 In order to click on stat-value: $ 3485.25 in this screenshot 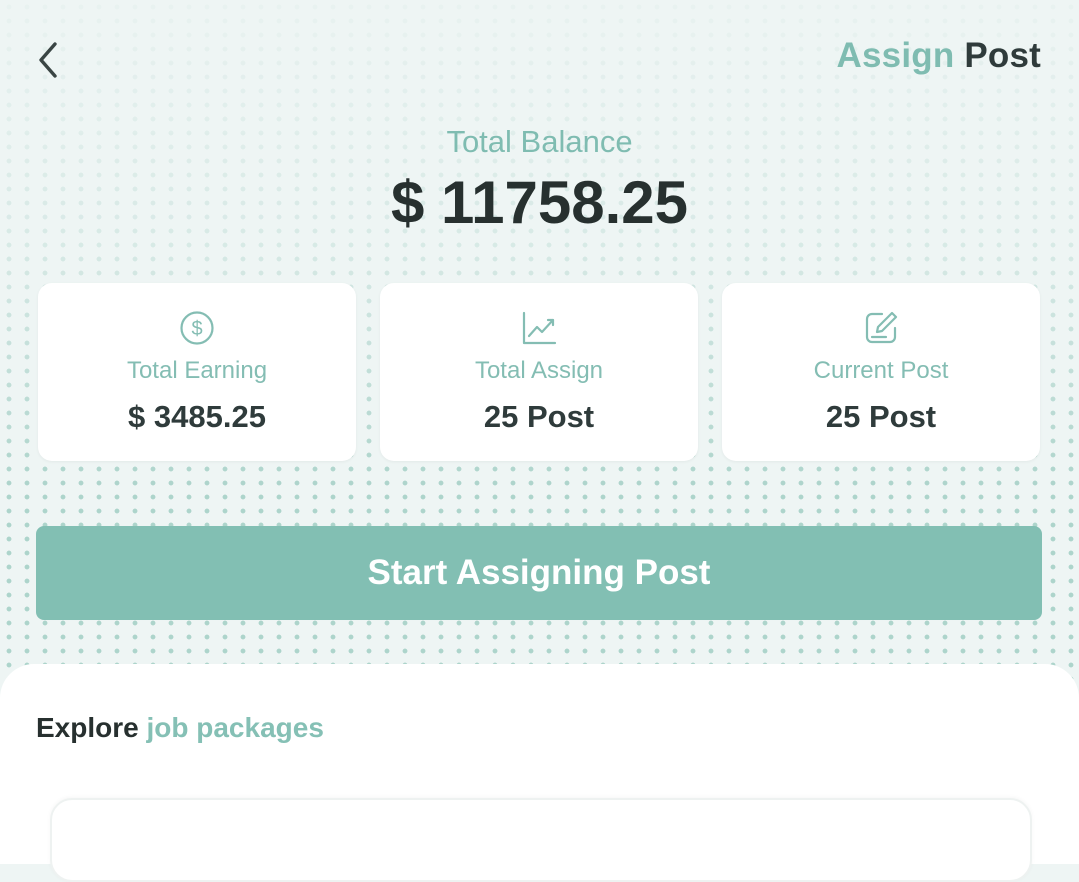, I will do `click(197, 416)`.